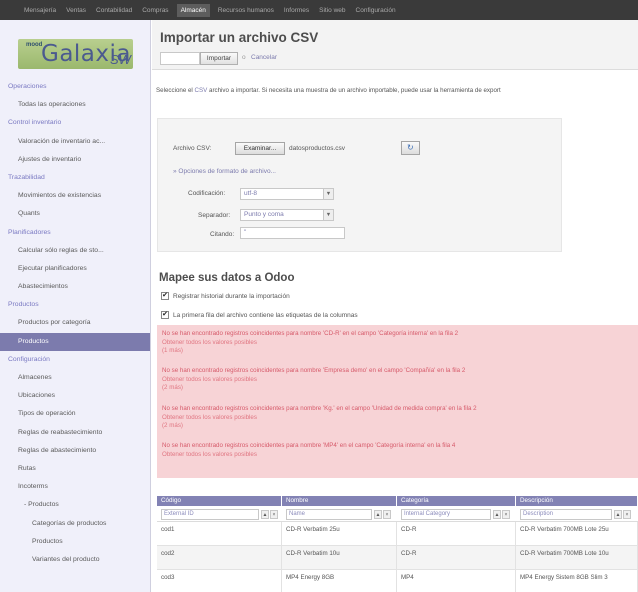  Describe the element at coordinates (227, 278) in the screenshot. I see `mapping-title: Mapee sus datos a Odoo` at that location.